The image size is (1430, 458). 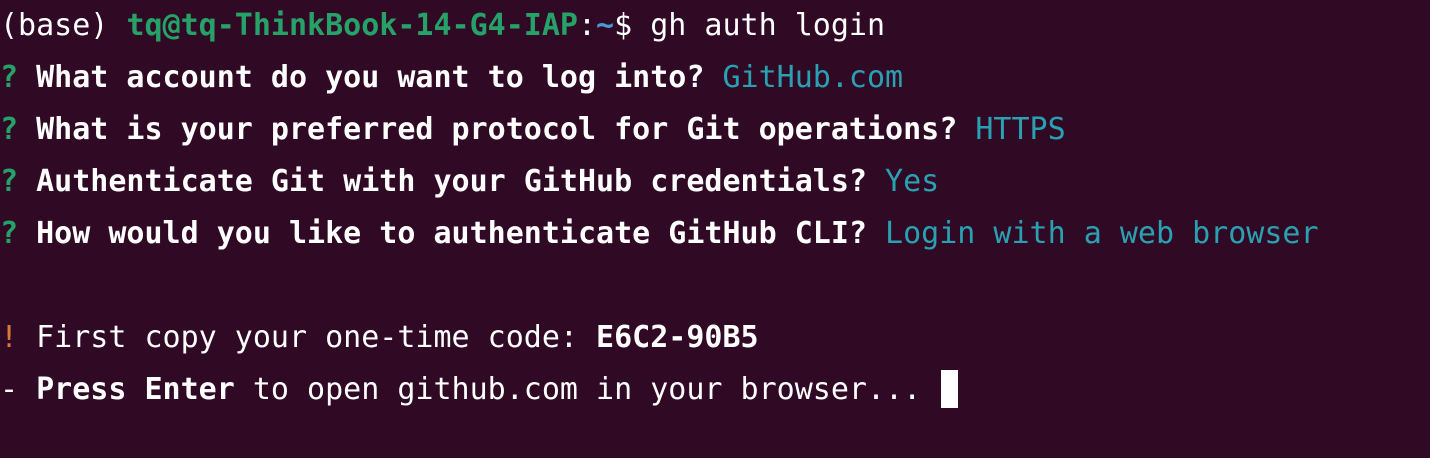 What do you see at coordinates (813, 77) in the screenshot?
I see `answer-text: GitHub.com` at bounding box center [813, 77].